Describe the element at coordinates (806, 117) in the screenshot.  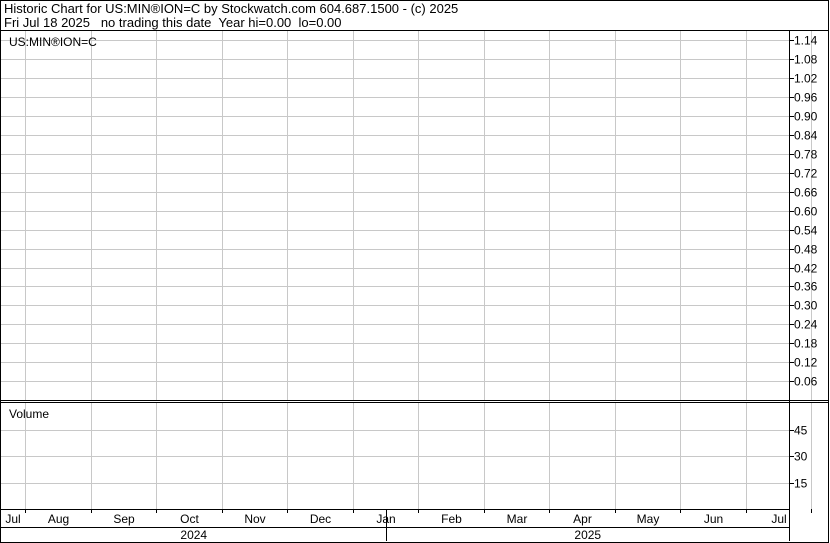
I see `price-tick-label: 0.90` at that location.